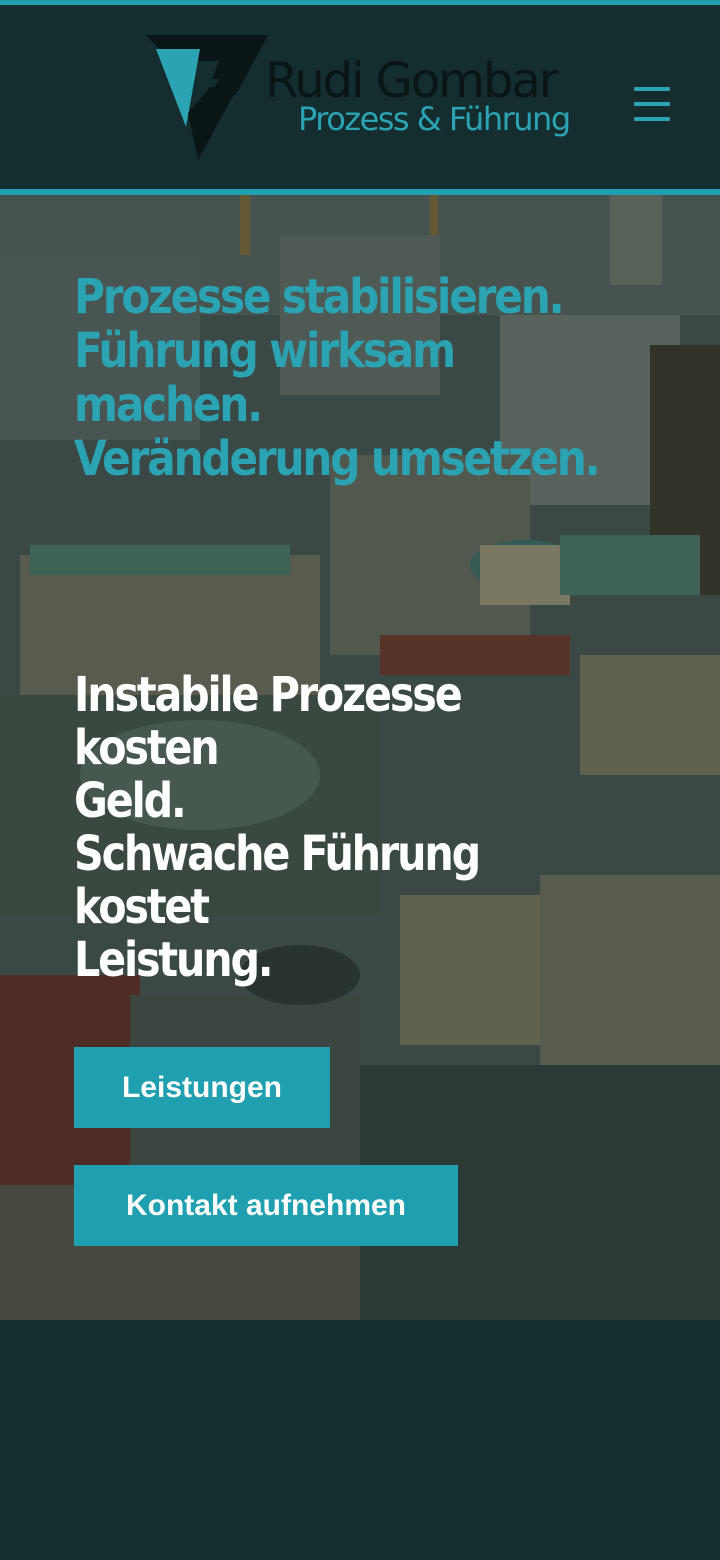 The height and width of the screenshot is (1560, 720). Describe the element at coordinates (202, 1087) in the screenshot. I see `services-button: Leistungen` at that location.